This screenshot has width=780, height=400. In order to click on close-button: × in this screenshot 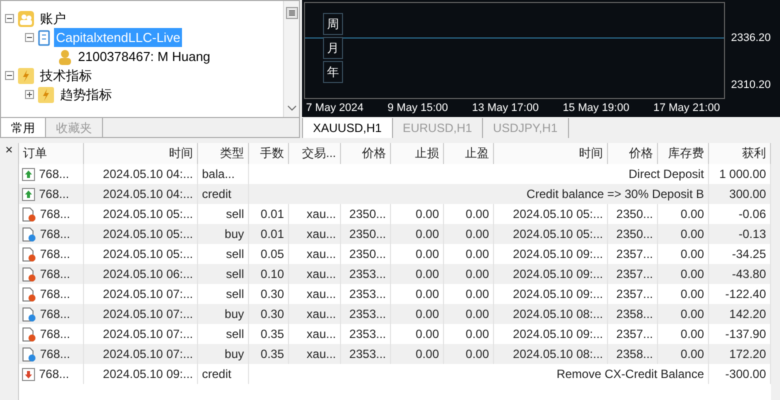, I will do `click(9, 150)`.